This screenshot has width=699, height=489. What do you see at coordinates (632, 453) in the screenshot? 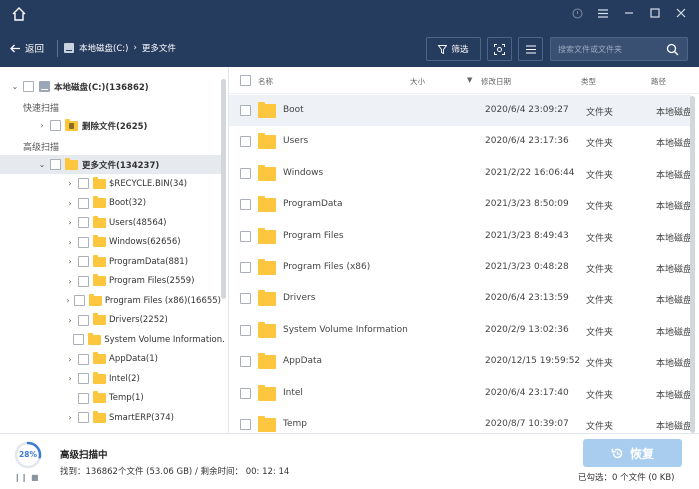
I see `recover-button: 恢复` at bounding box center [632, 453].